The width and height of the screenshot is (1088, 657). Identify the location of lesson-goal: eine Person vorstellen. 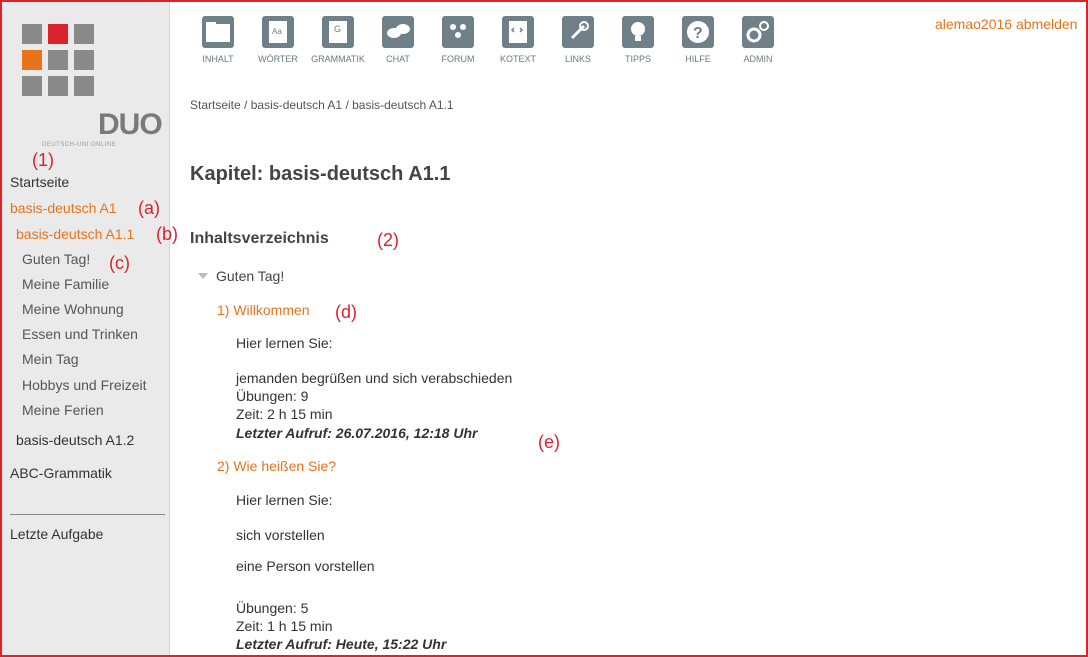
(305, 566).